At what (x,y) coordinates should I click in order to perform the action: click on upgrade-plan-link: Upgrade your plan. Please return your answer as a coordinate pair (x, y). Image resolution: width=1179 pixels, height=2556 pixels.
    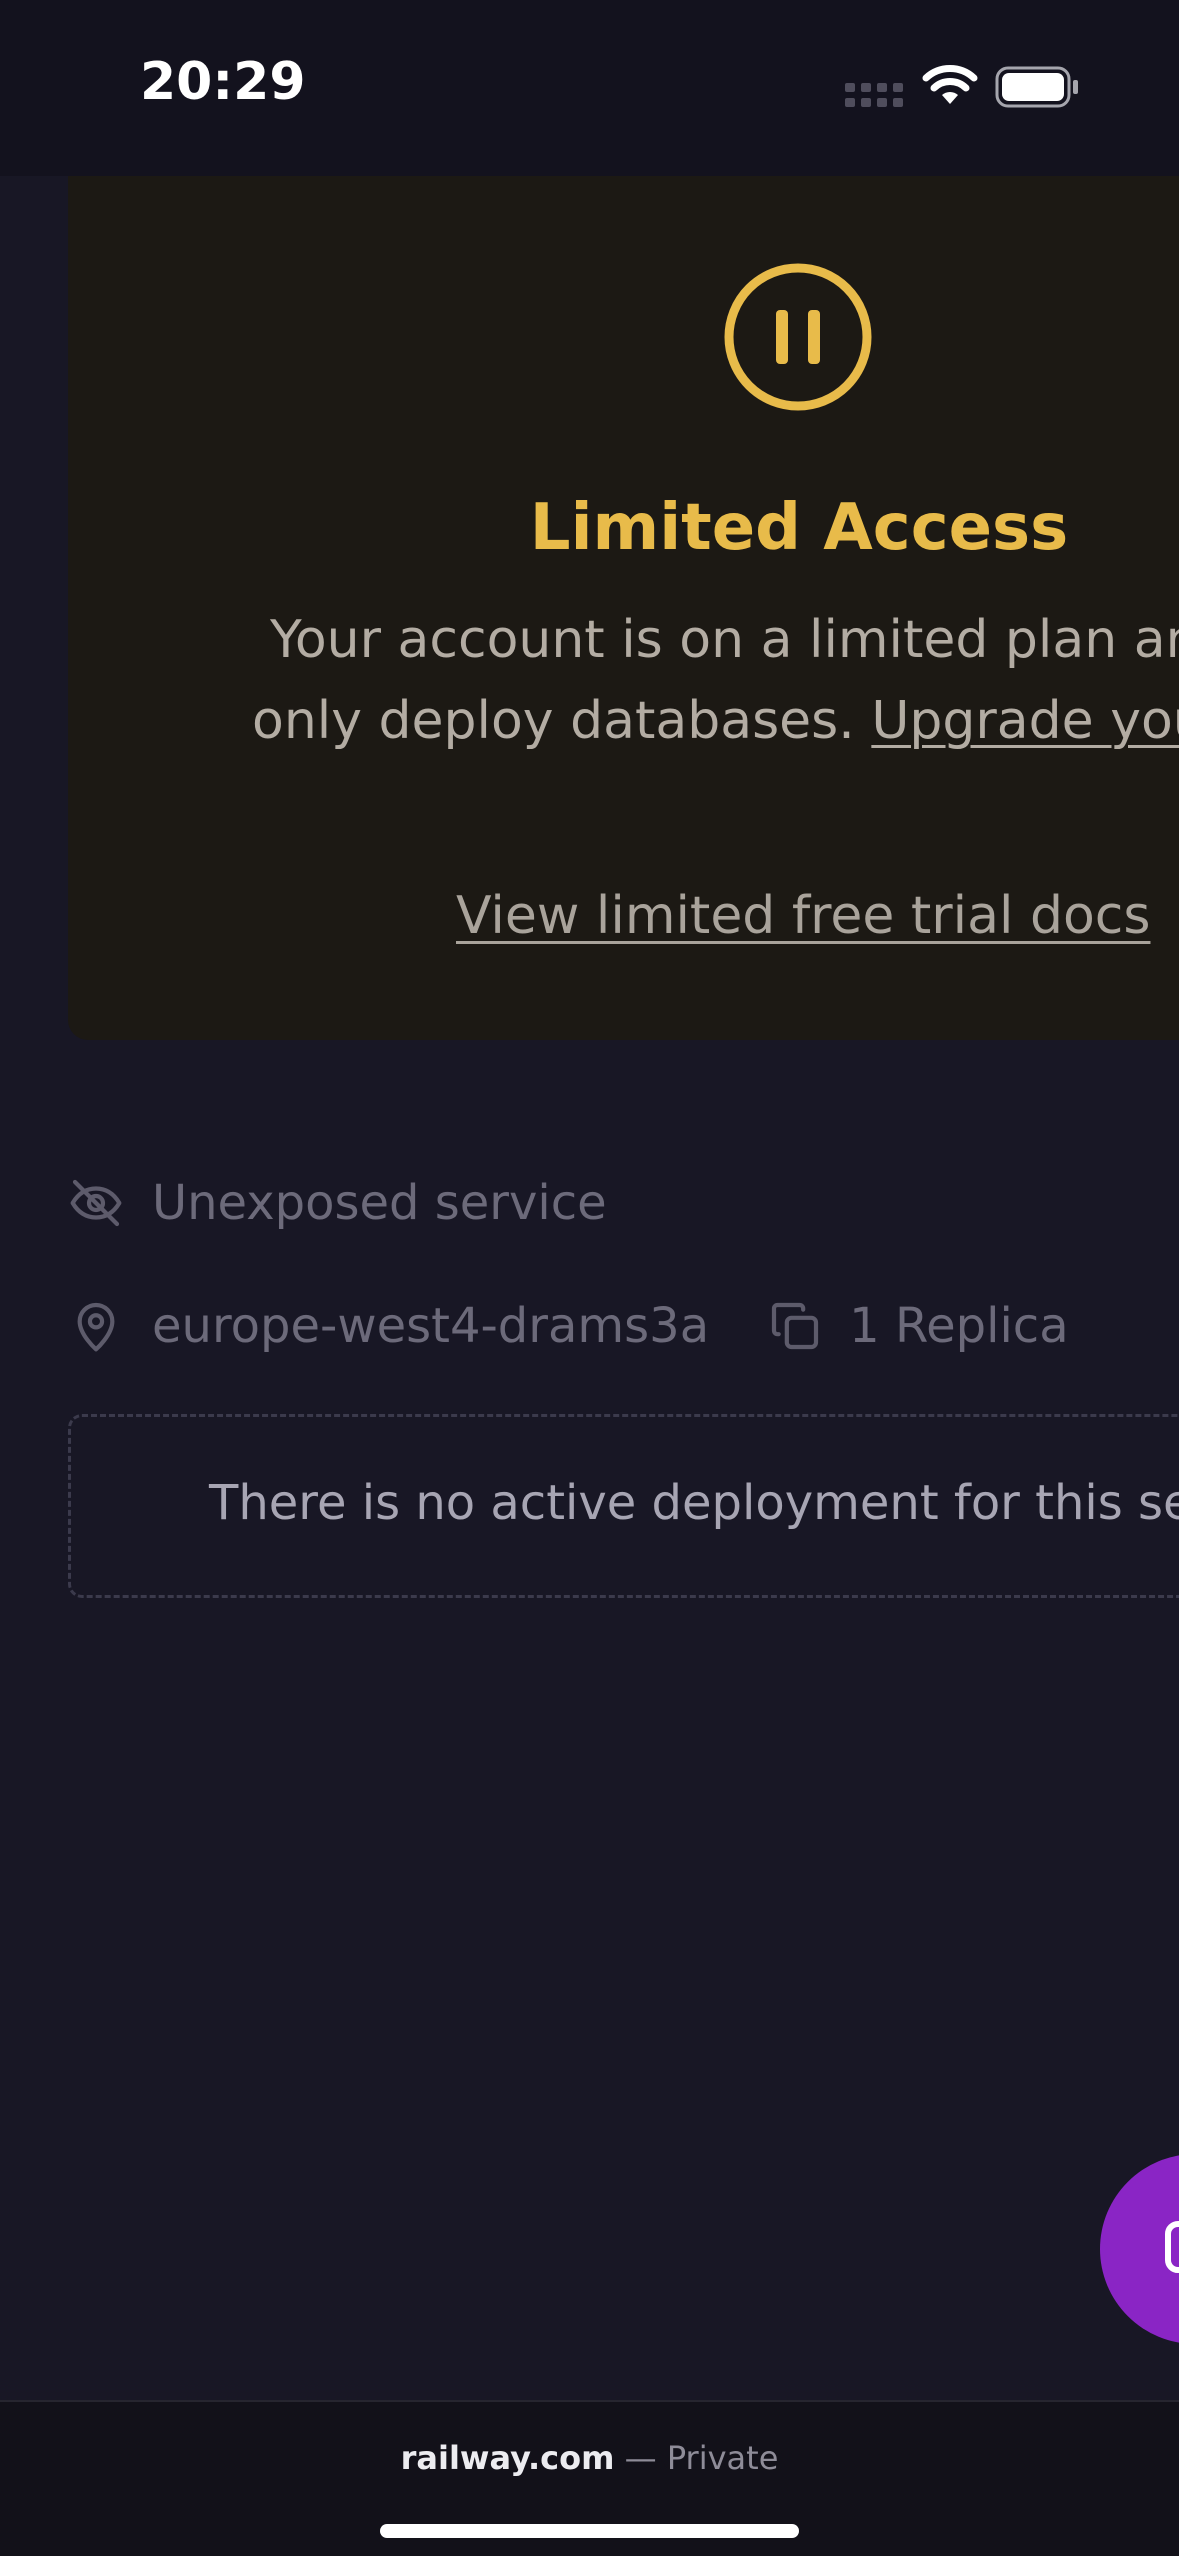
    Looking at the image, I should click on (1025, 721).